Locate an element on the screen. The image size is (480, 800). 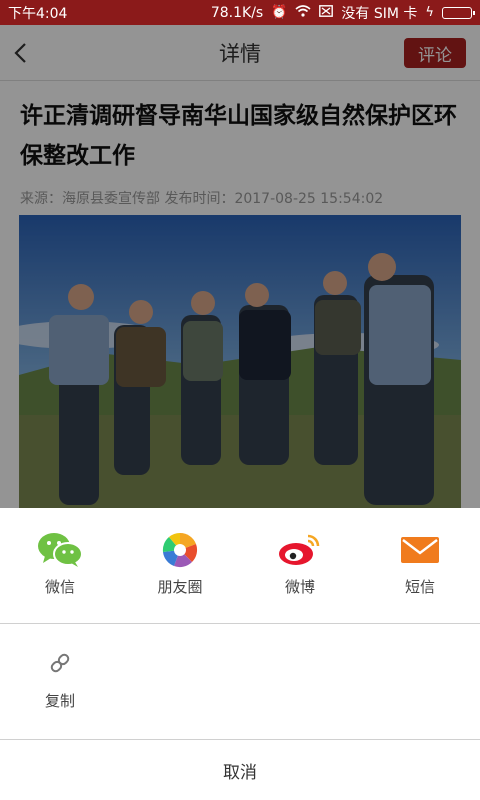
copy-link-button: 复制 is located at coordinates (60, 679).